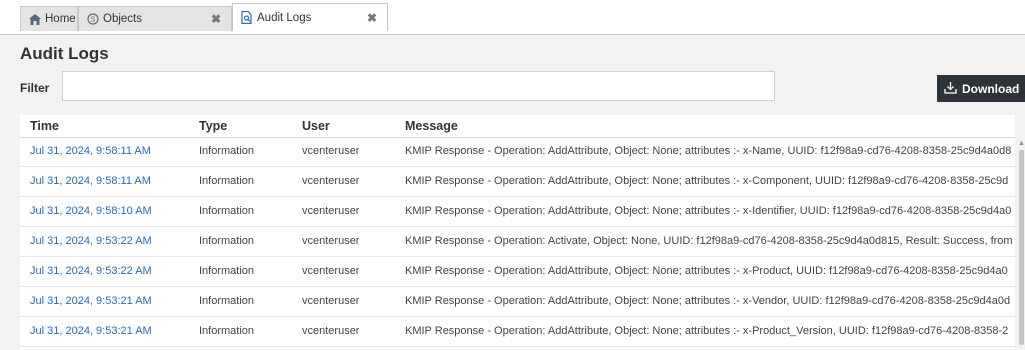  Describe the element at coordinates (122, 19) in the screenshot. I see `tab-label: Objects` at that location.